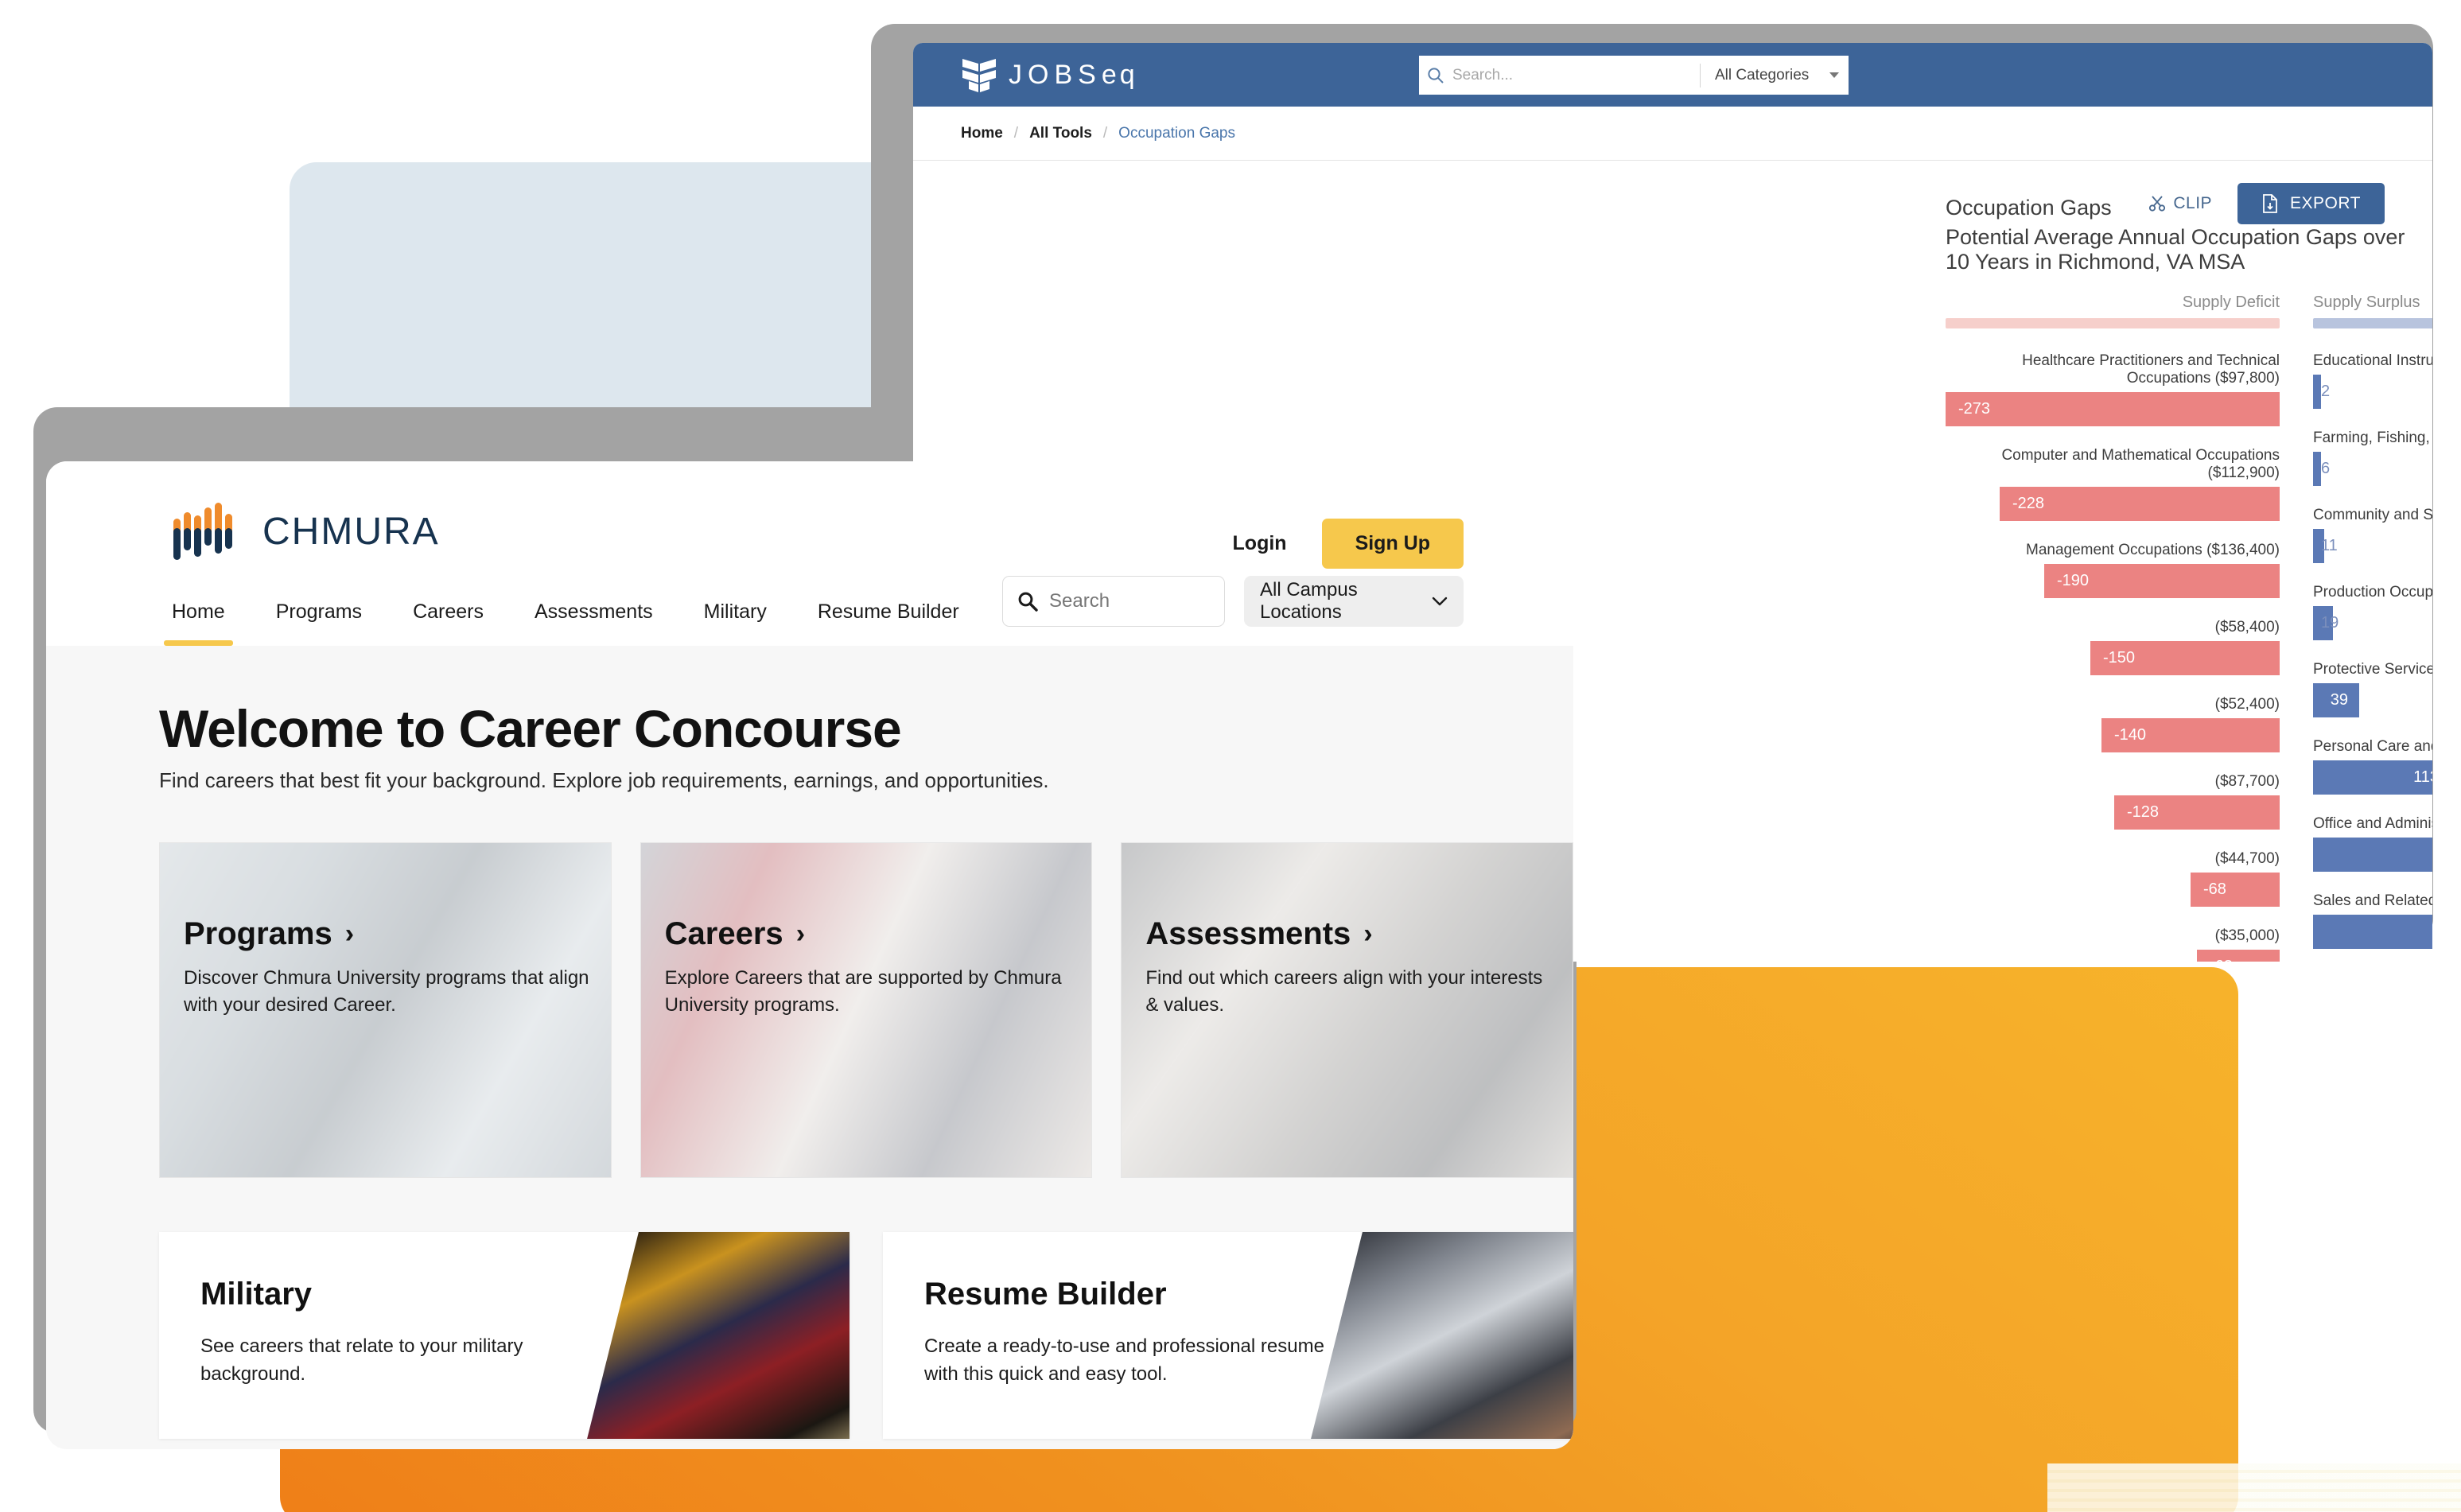 The width and height of the screenshot is (2461, 1512). What do you see at coordinates (2372, 669) in the screenshot?
I see `bar-label: Protective Service Occupations ($53,000)` at bounding box center [2372, 669].